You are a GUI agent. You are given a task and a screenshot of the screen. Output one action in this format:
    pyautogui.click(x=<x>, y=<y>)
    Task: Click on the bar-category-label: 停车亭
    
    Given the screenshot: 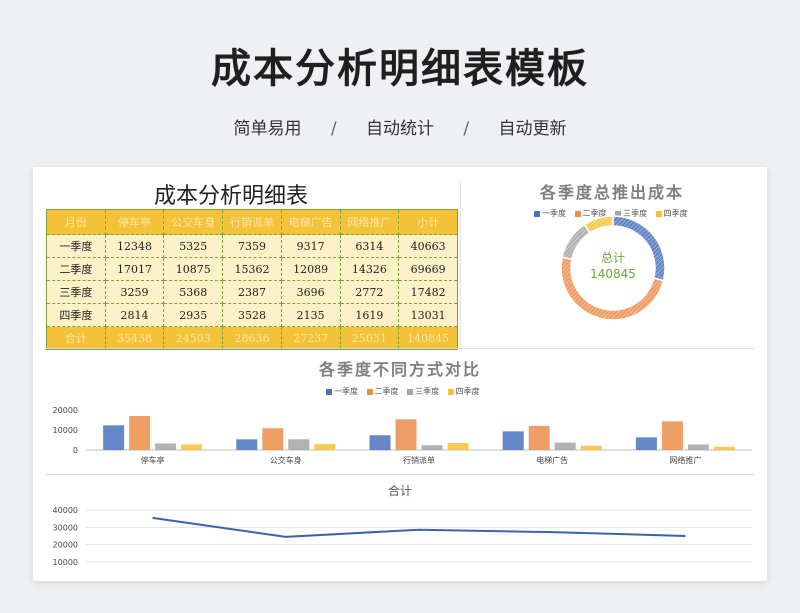 What is the action you would take?
    pyautogui.click(x=153, y=460)
    